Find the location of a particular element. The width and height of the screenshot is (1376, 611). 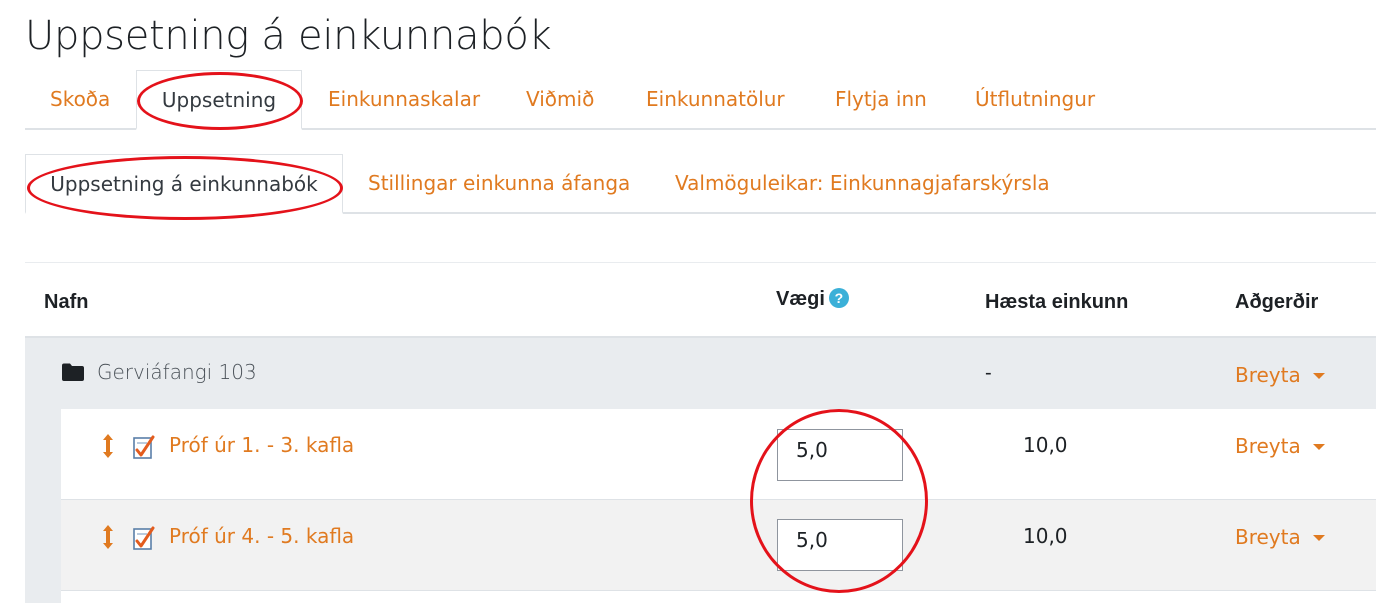

tab-flytja-inn: Flytja inn is located at coordinates (881, 99).